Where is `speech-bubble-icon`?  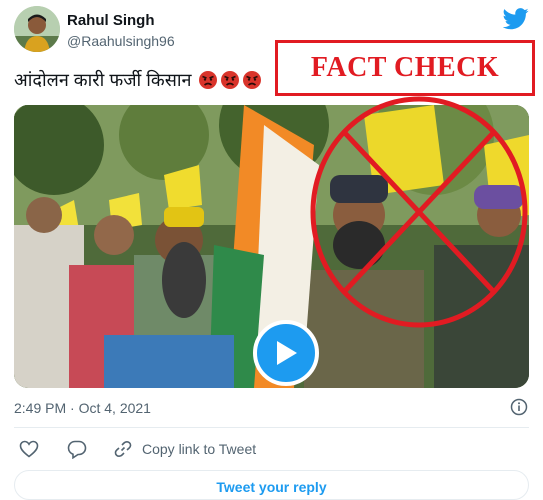 speech-bubble-icon is located at coordinates (77, 449).